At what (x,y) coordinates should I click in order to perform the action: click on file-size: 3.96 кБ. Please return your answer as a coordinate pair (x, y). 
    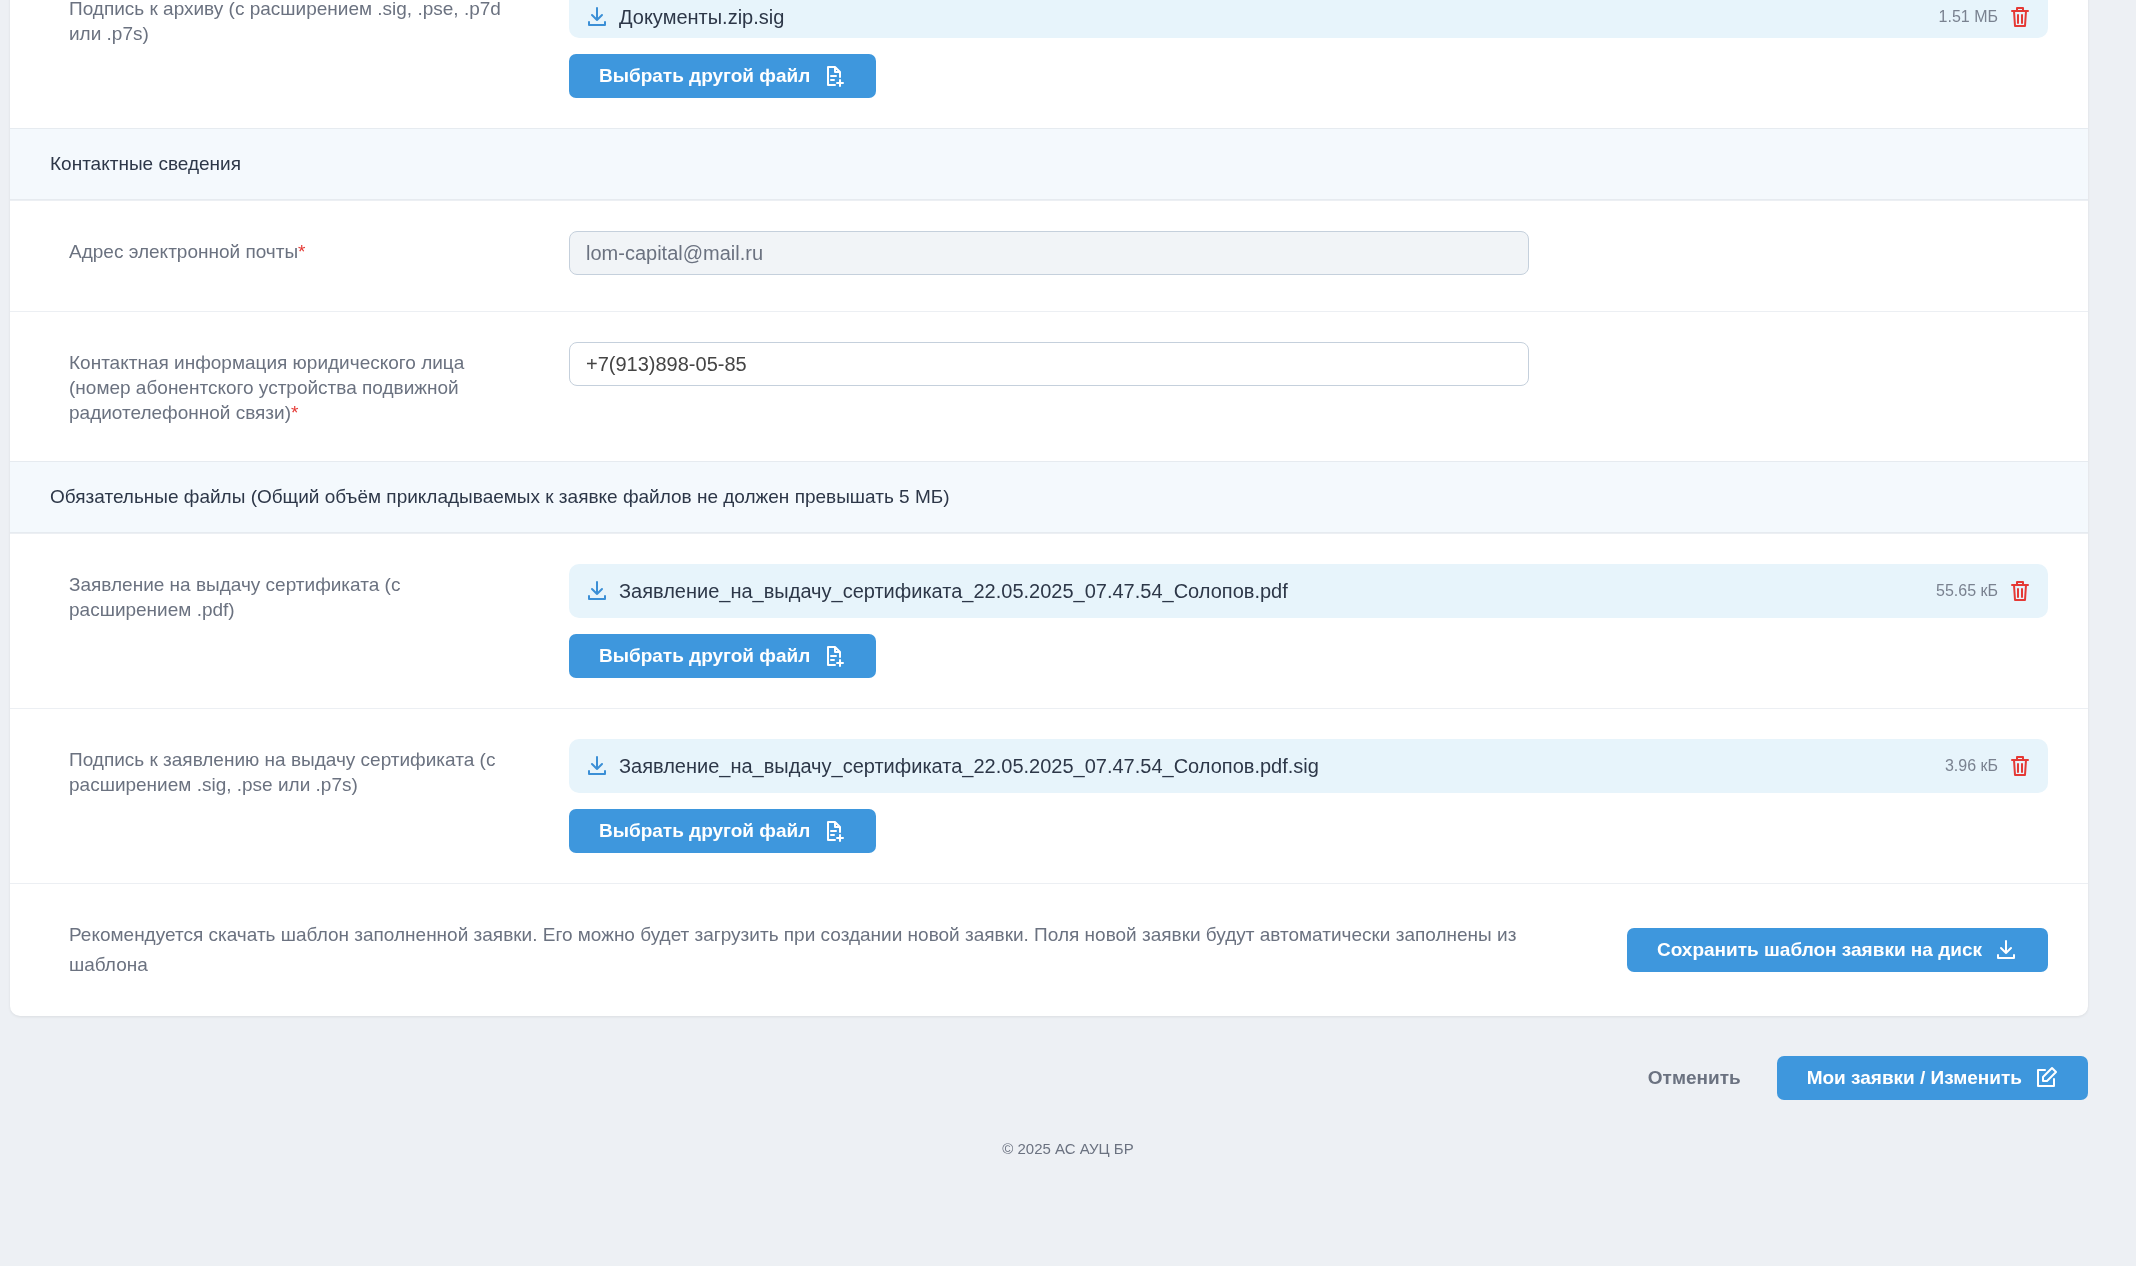
    Looking at the image, I should click on (1971, 766).